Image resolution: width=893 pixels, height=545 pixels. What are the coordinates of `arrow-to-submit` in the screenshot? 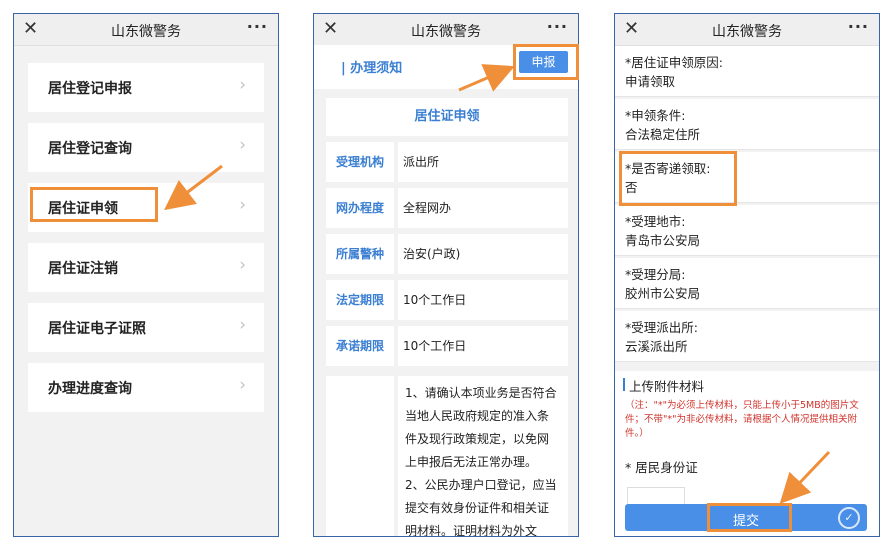 It's located at (805, 477).